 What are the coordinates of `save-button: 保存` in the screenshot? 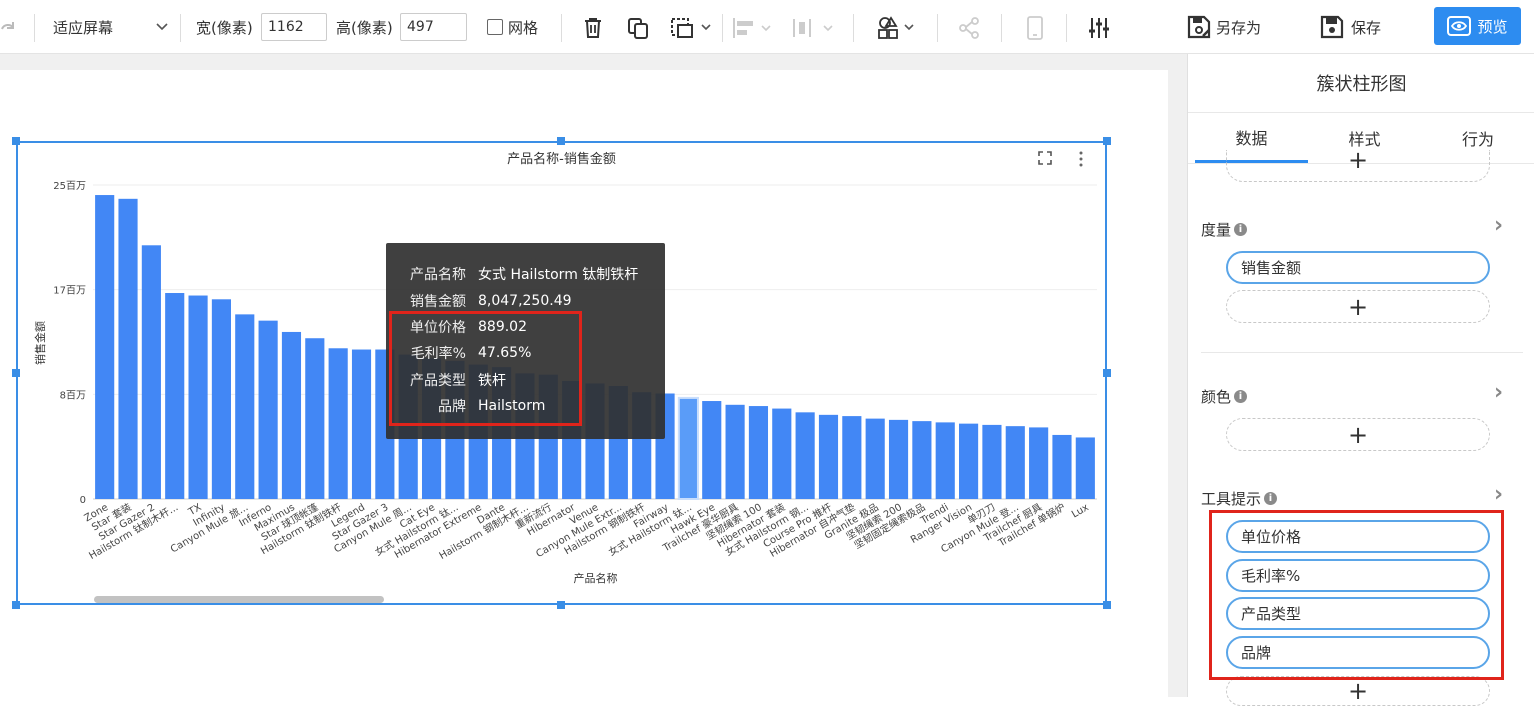 It's located at (1350, 27).